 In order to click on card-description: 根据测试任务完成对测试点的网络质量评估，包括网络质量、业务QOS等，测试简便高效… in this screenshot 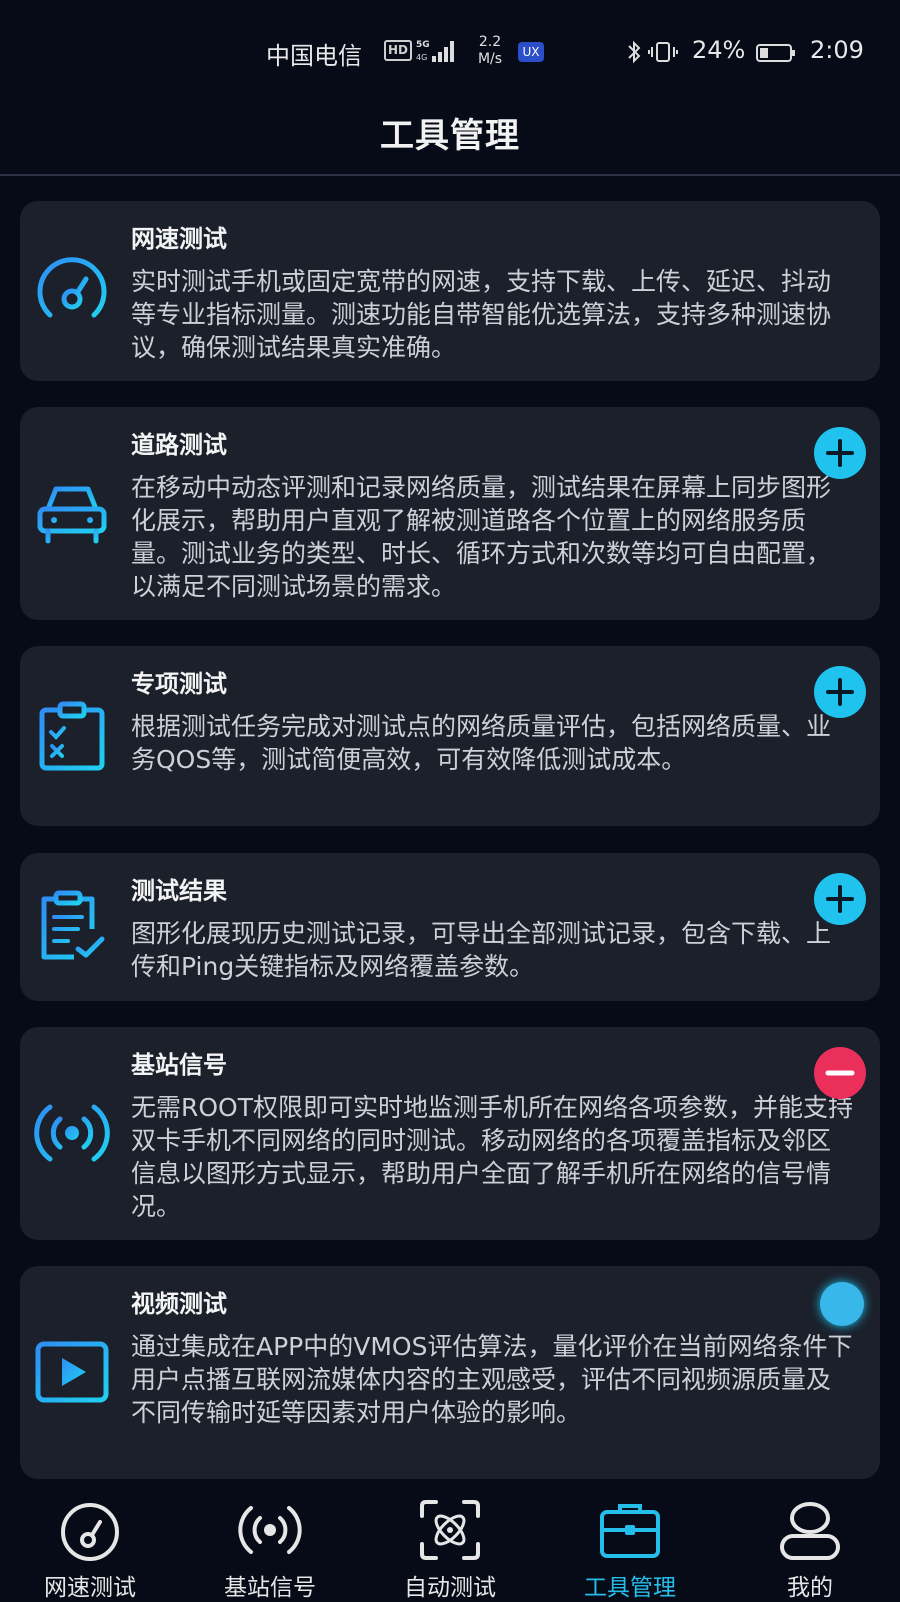, I will do `click(481, 743)`.